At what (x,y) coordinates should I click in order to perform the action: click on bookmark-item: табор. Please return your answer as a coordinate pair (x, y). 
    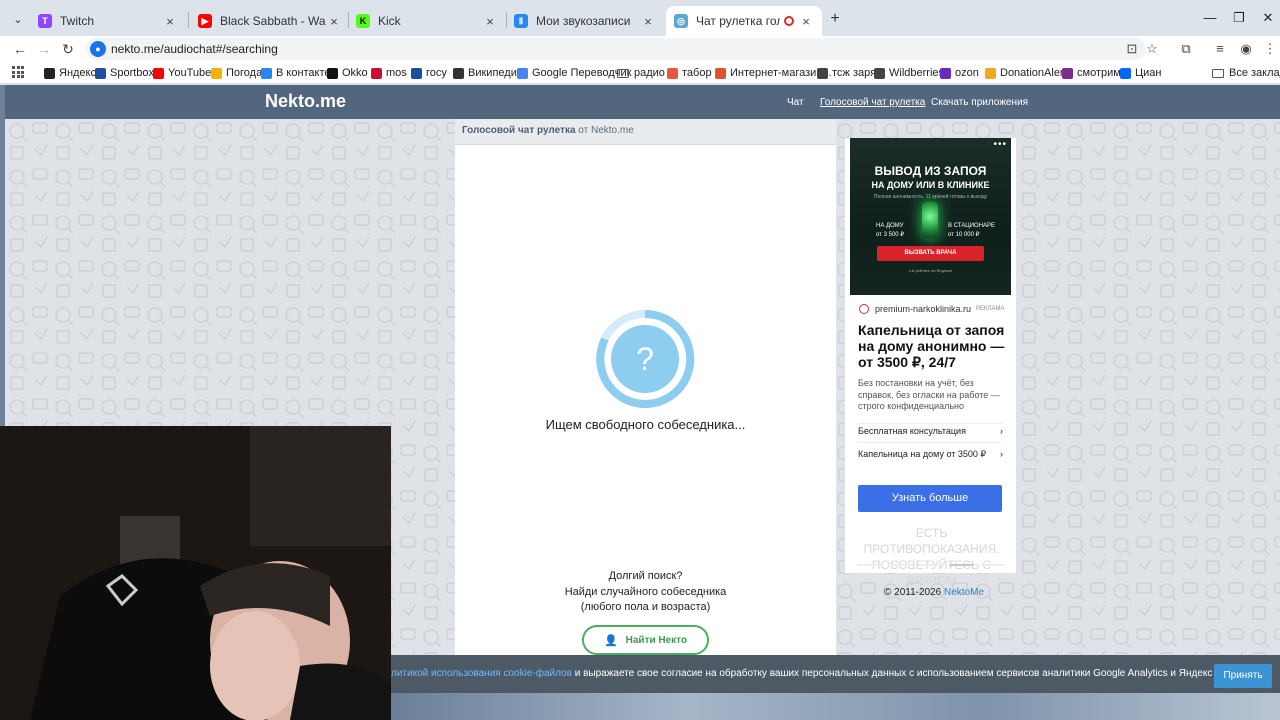
    Looking at the image, I should click on (689, 73).